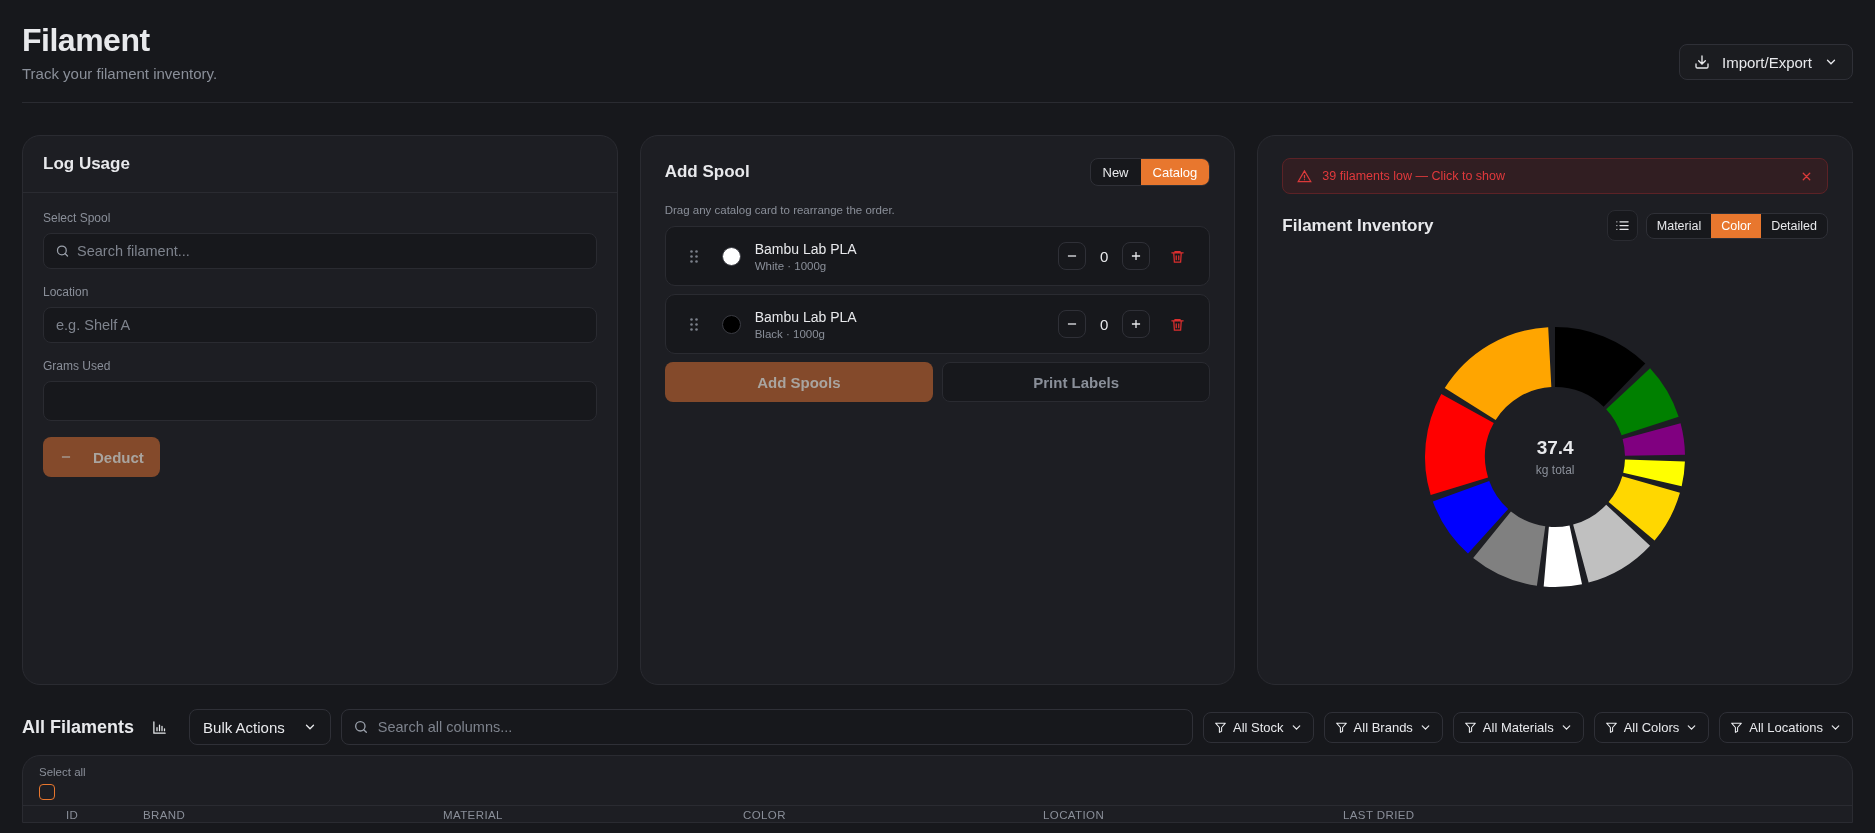  I want to click on page-title: Filament, so click(86, 40).